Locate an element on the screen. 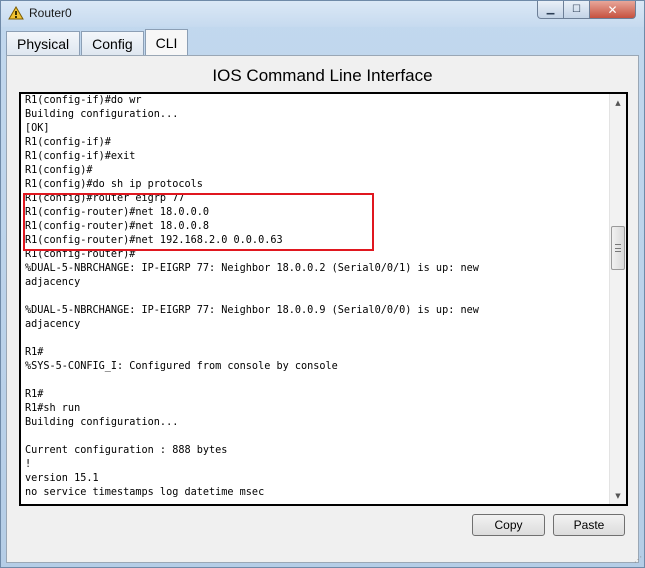  console-line: ! is located at coordinates (28, 464).